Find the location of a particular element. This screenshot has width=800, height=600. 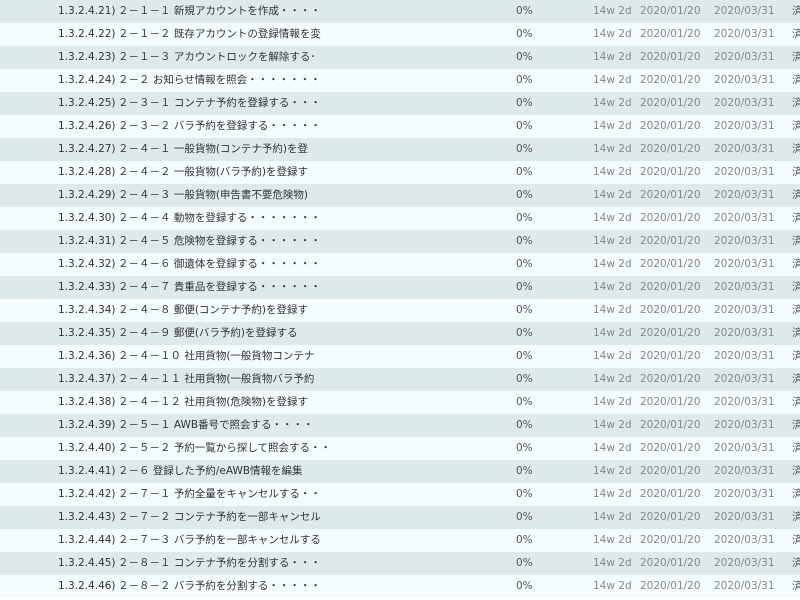

task-id: 1.3.2.4.35) is located at coordinates (87, 333).